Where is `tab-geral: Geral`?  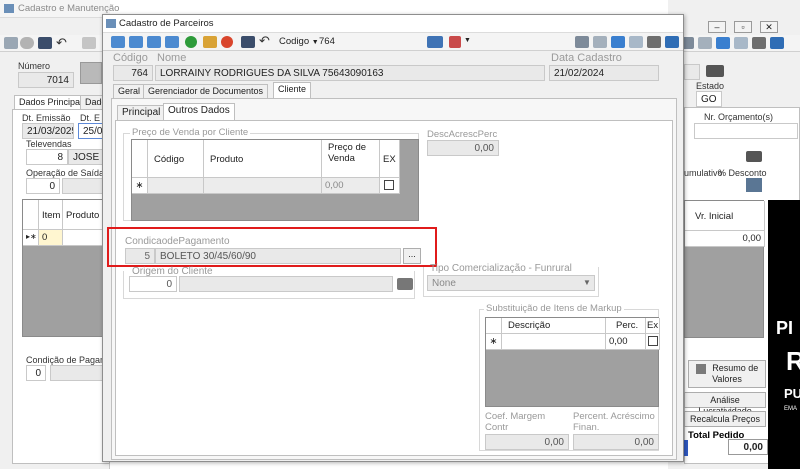 tab-geral: Geral is located at coordinates (129, 91).